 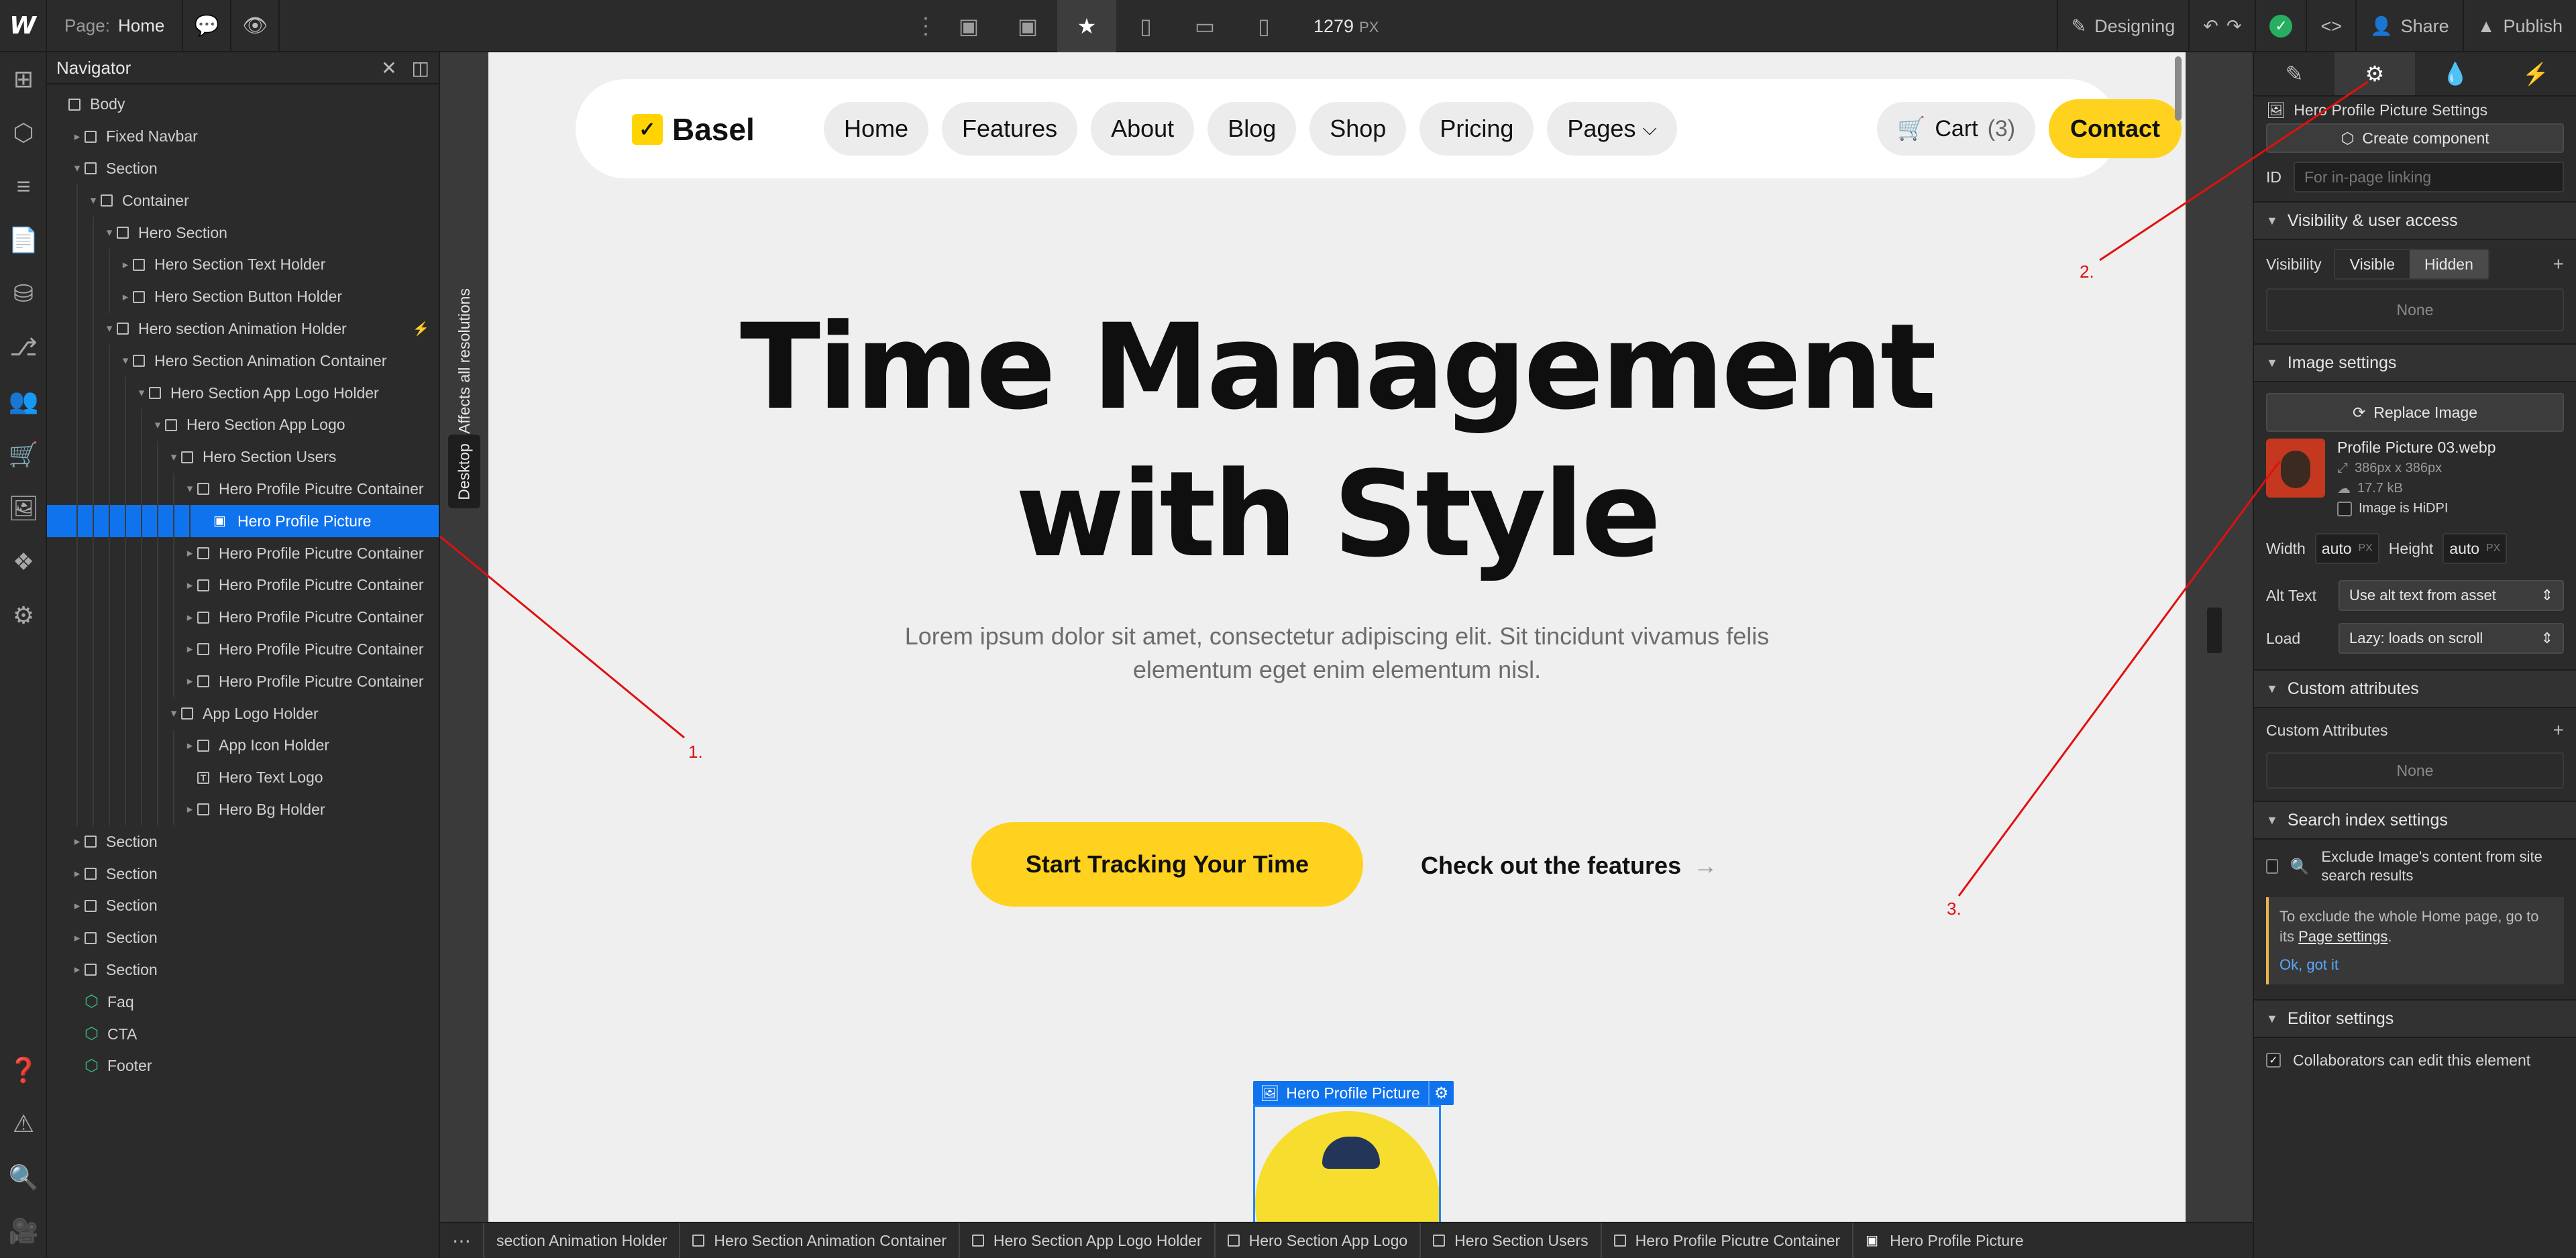 I want to click on navigator-item: ▾ Hero Section Animation Container, so click(x=243, y=361).